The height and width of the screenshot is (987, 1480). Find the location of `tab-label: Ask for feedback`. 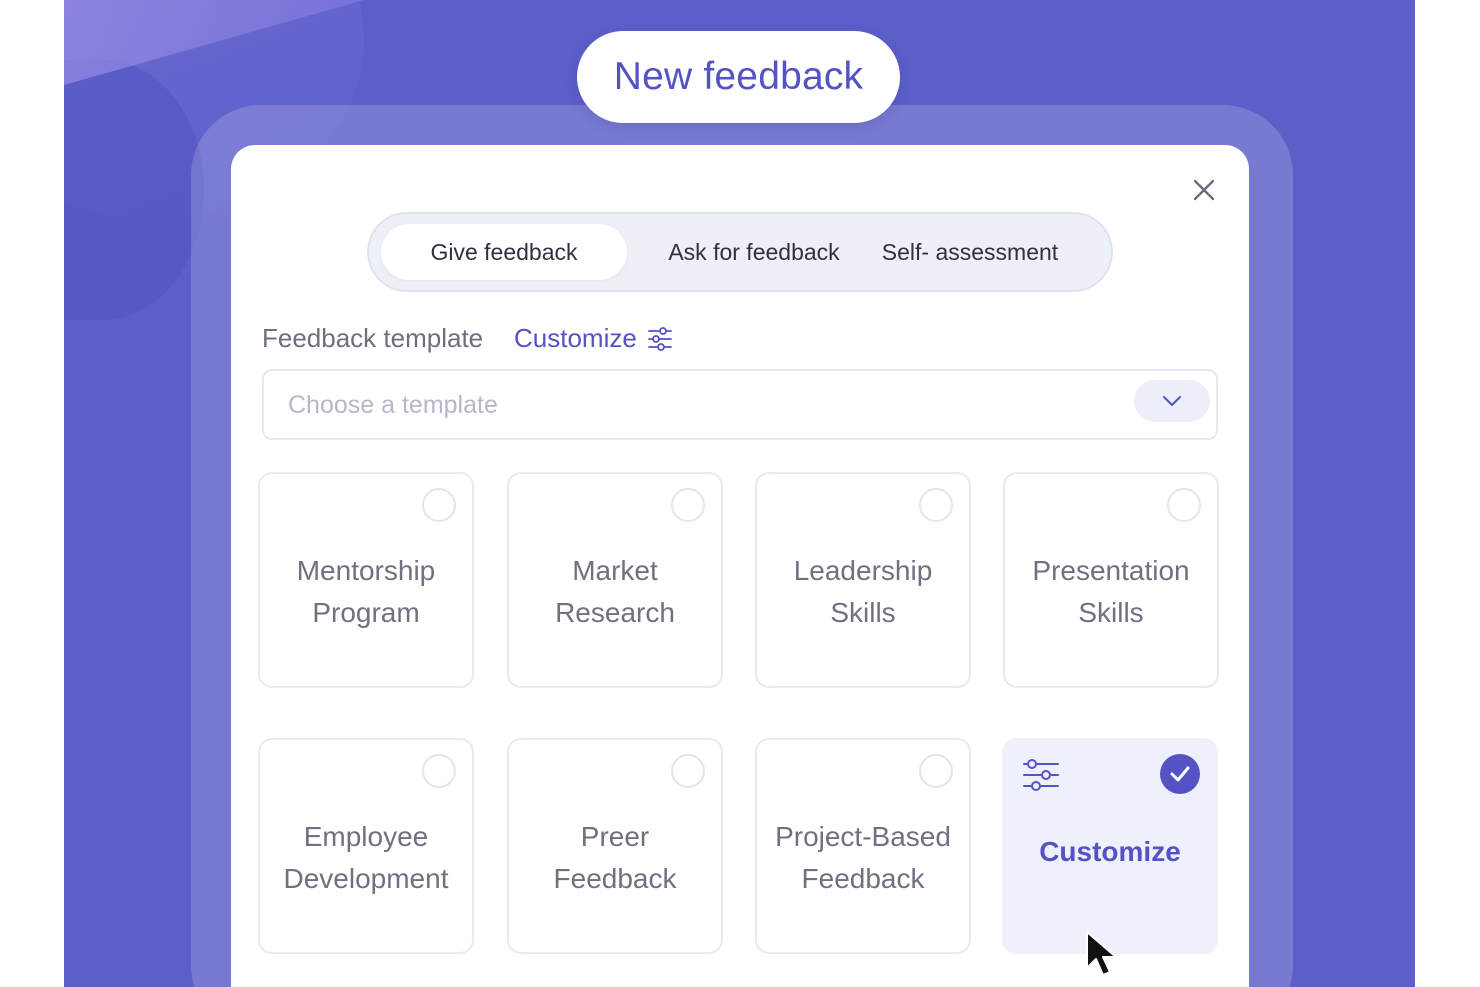

tab-label: Ask for feedback is located at coordinates (754, 252).